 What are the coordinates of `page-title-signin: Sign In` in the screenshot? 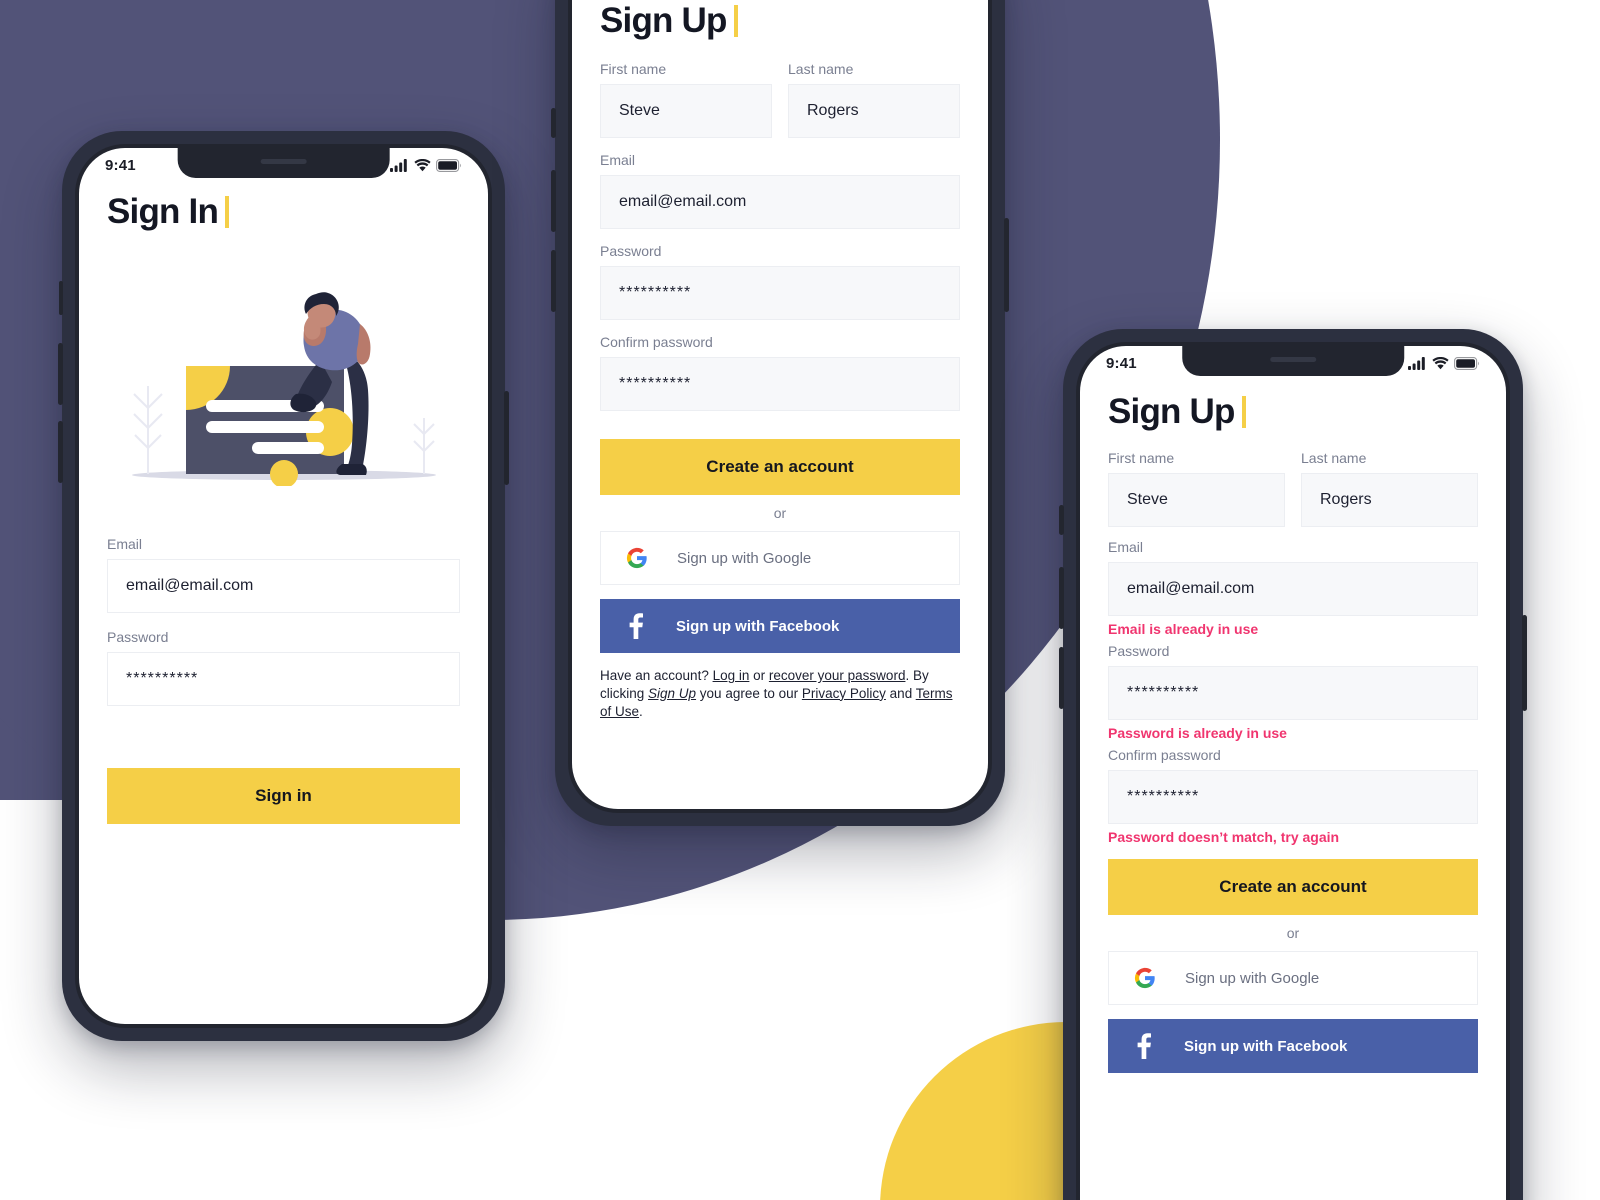 It's located at (168, 212).